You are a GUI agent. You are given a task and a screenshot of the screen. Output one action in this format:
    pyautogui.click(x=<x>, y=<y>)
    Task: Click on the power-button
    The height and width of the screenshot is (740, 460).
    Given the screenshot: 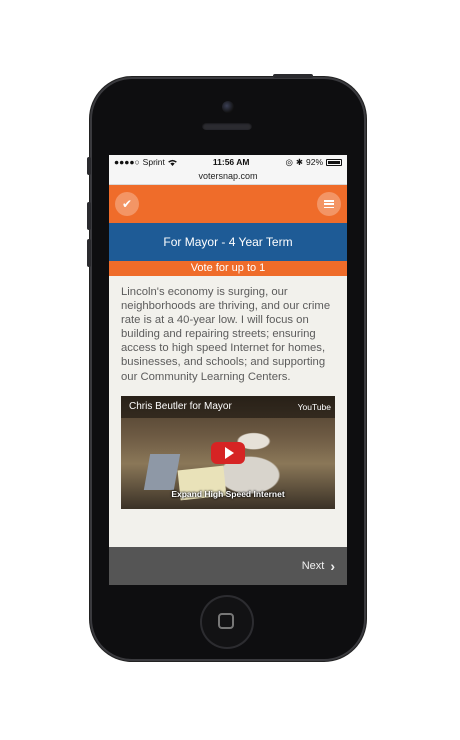 What is the action you would take?
    pyautogui.click(x=293, y=76)
    